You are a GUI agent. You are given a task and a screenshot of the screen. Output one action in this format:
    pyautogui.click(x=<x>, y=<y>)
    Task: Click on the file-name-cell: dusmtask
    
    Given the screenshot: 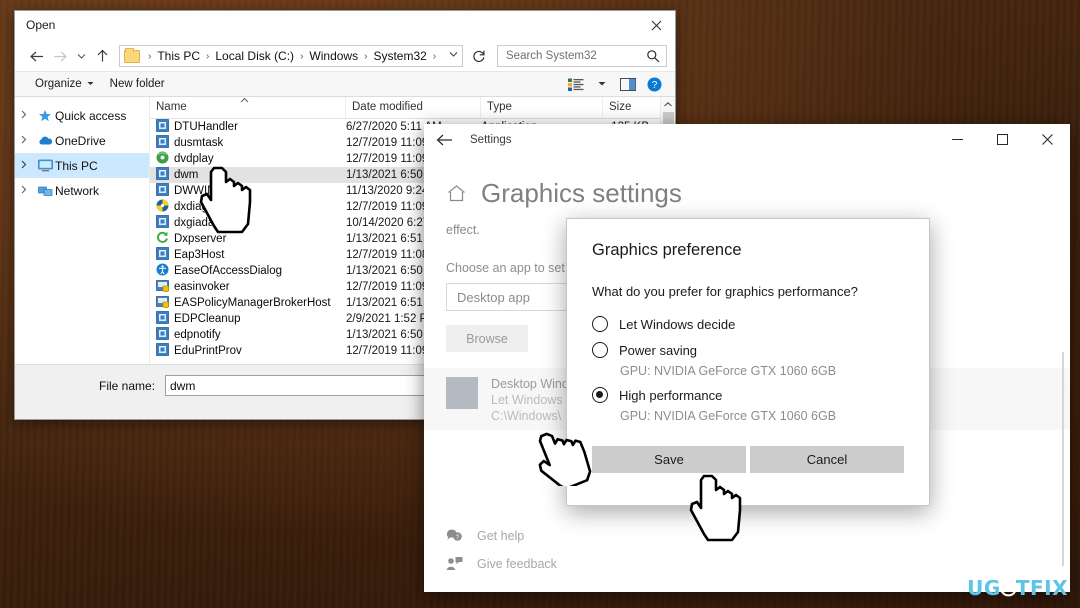 What is the action you would take?
    pyautogui.click(x=248, y=143)
    